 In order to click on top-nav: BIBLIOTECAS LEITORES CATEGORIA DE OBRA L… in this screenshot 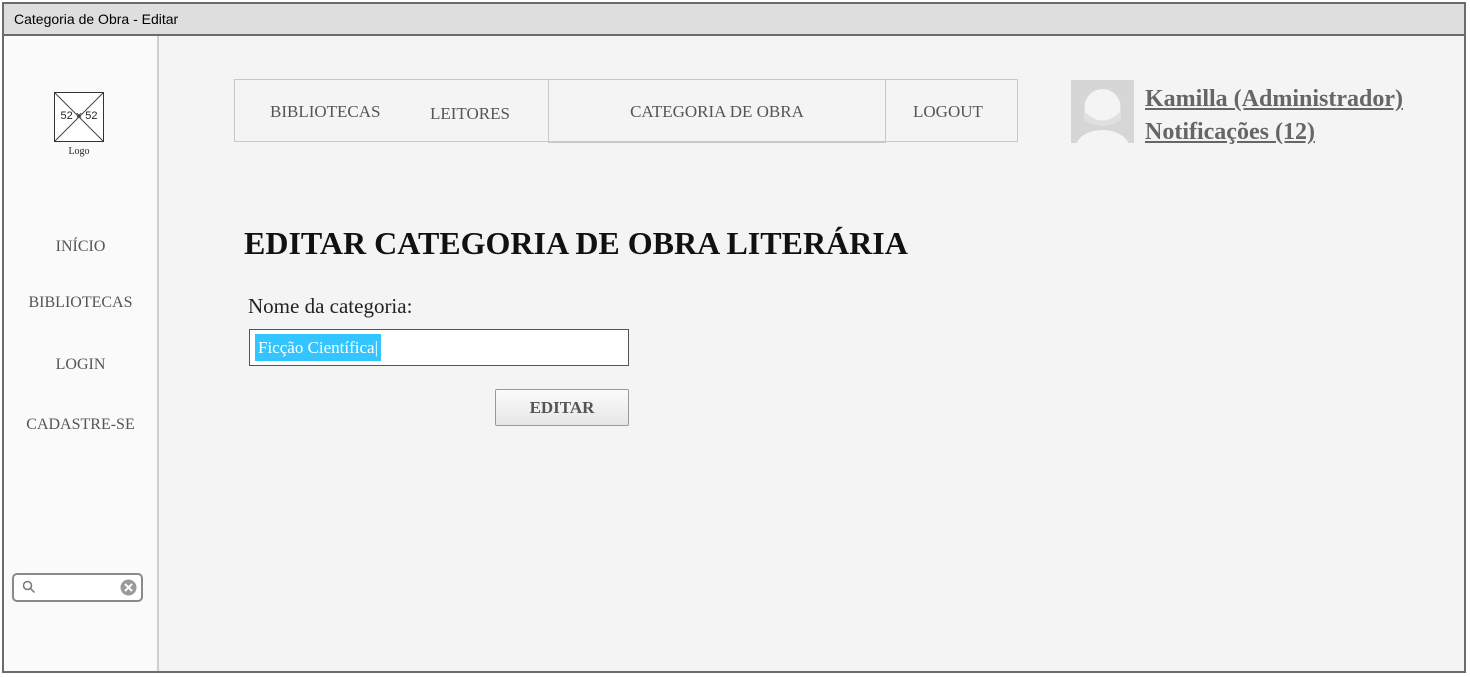, I will do `click(626, 111)`.